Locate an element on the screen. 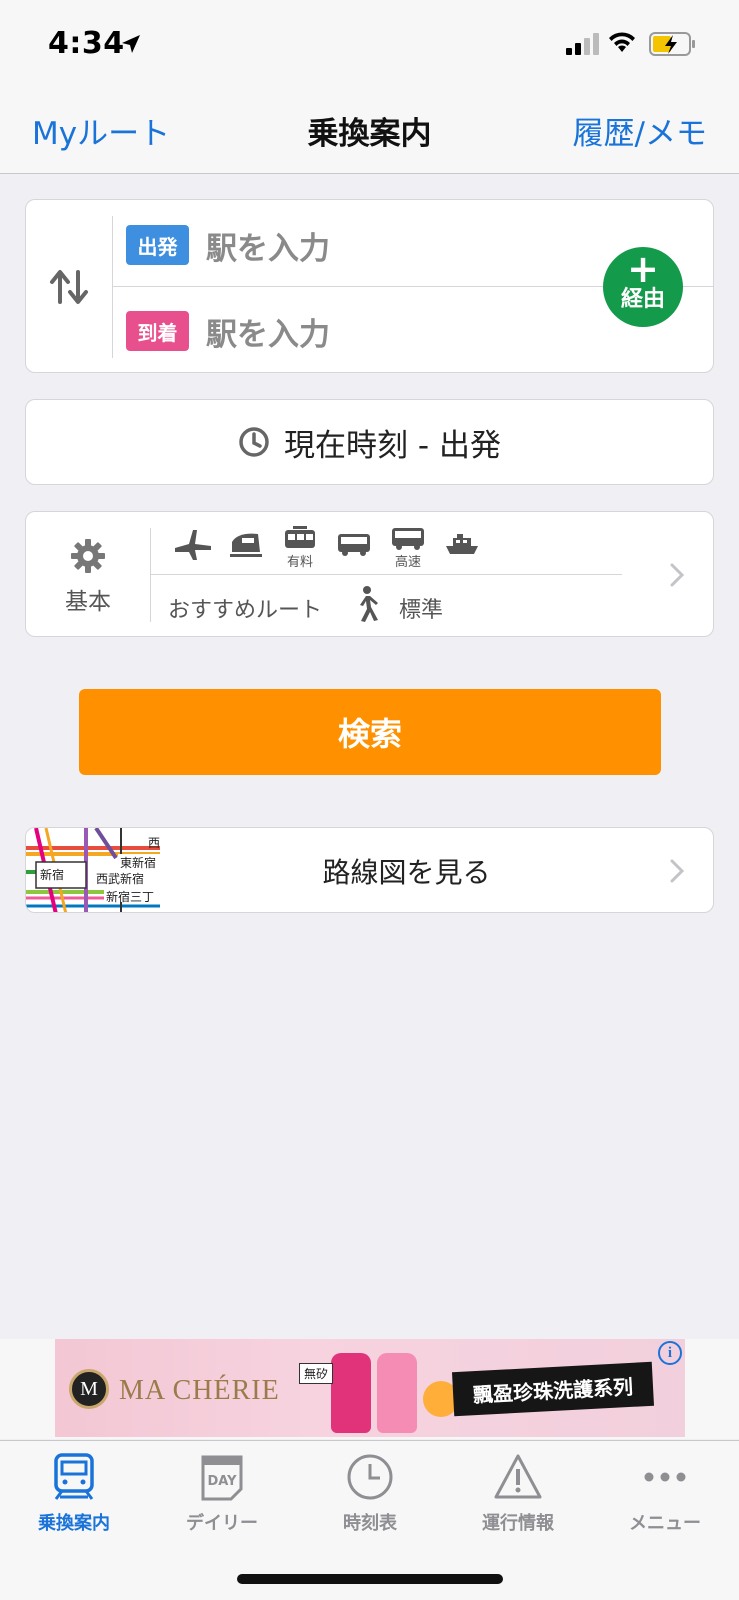  ad-banner: M MA CHÉRIE 無矽 飄盈珍珠洗護系列 i is located at coordinates (369, 1389).